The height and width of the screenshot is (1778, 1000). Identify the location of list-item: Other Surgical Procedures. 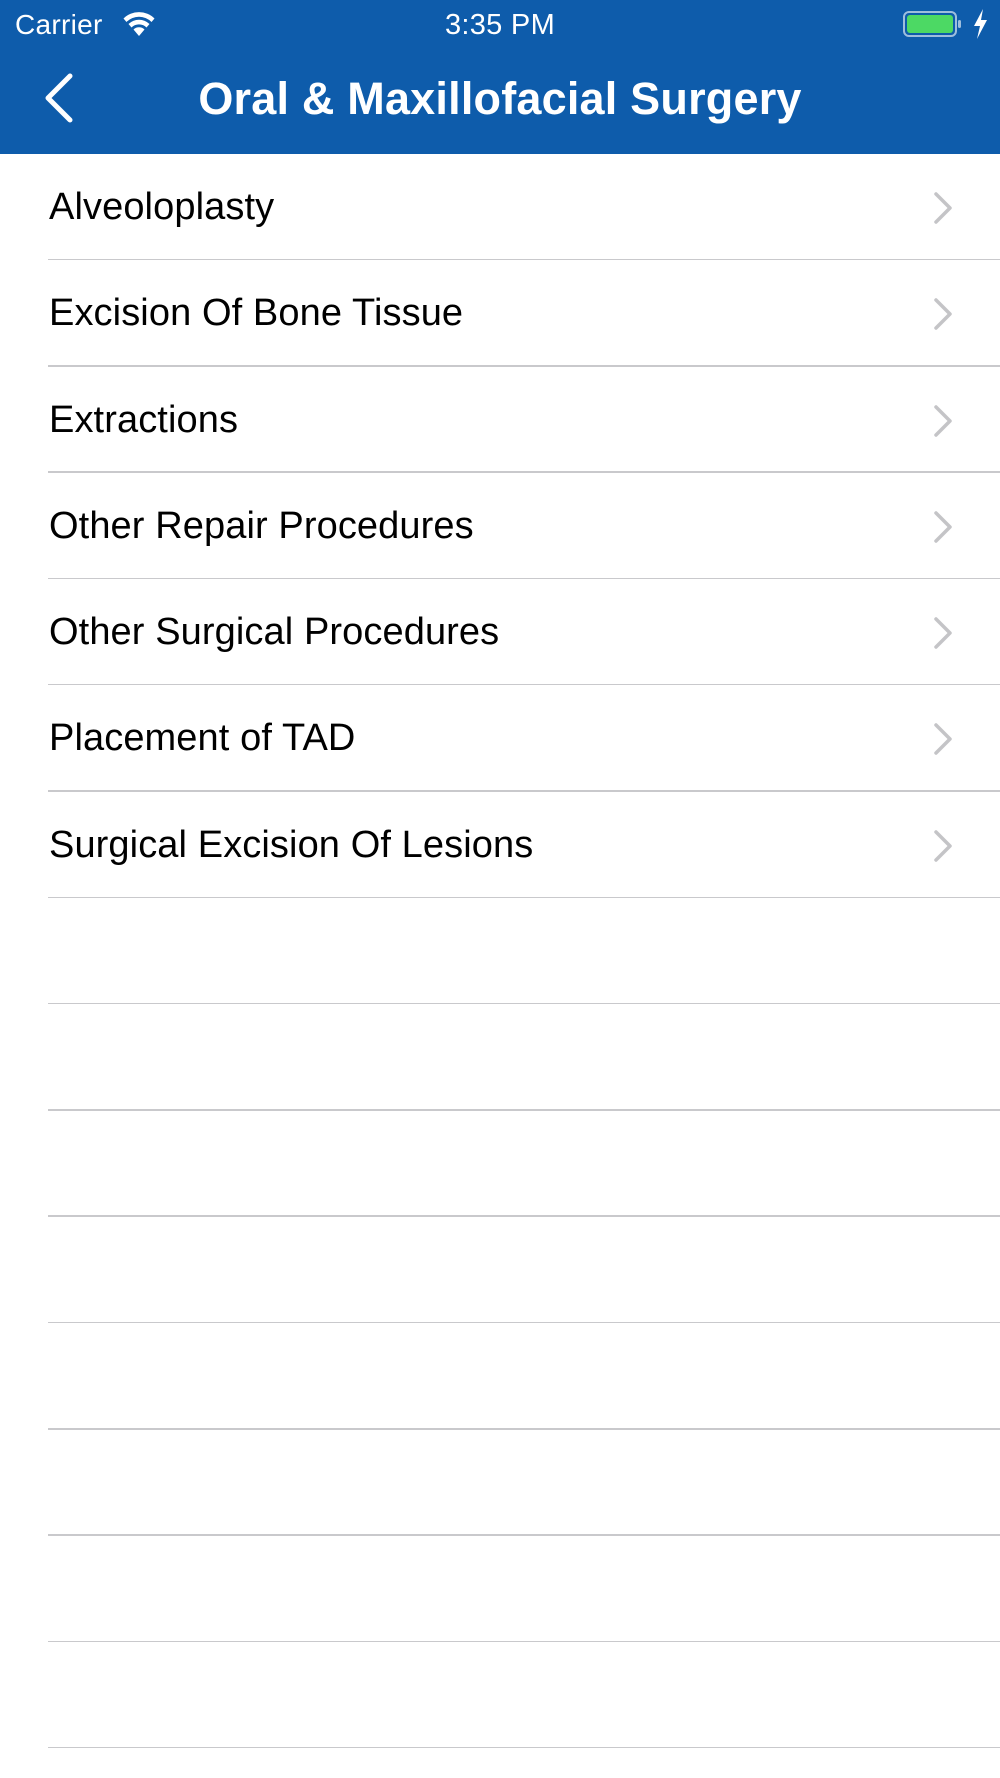
(500, 632).